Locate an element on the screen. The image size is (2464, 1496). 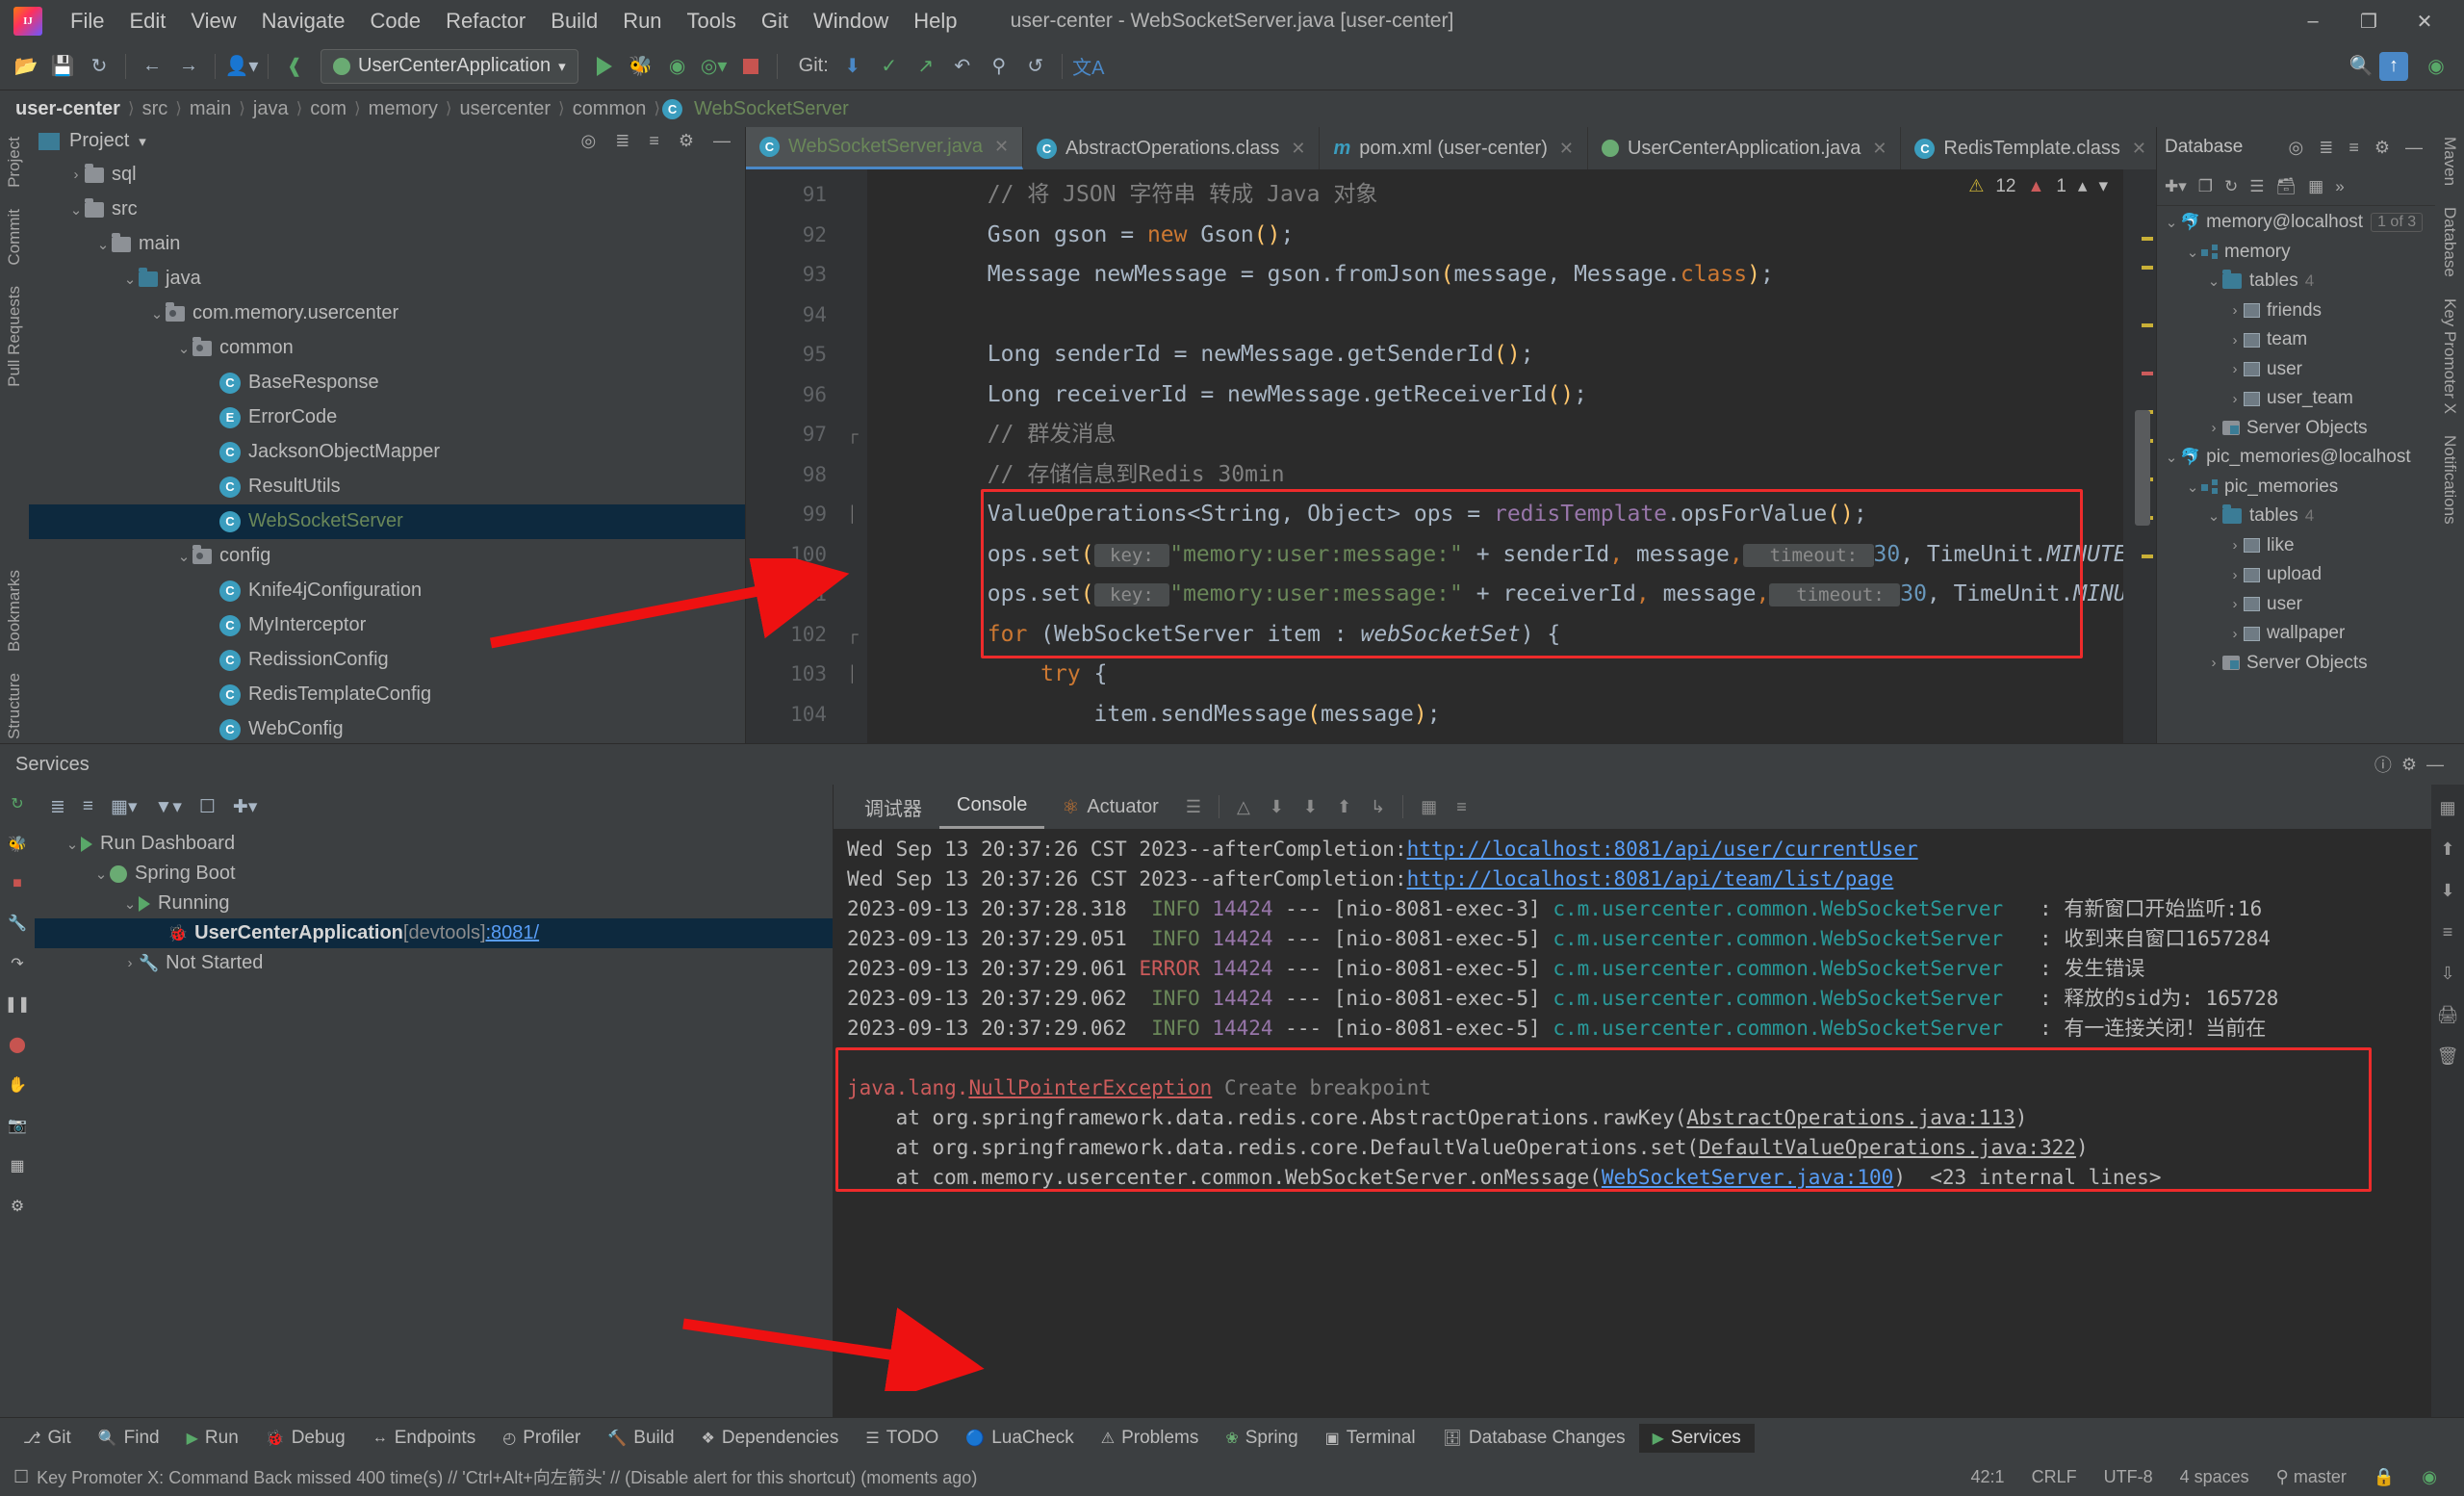
strip-item-bookmarks: Bookmarks is located at coordinates (14, 611).